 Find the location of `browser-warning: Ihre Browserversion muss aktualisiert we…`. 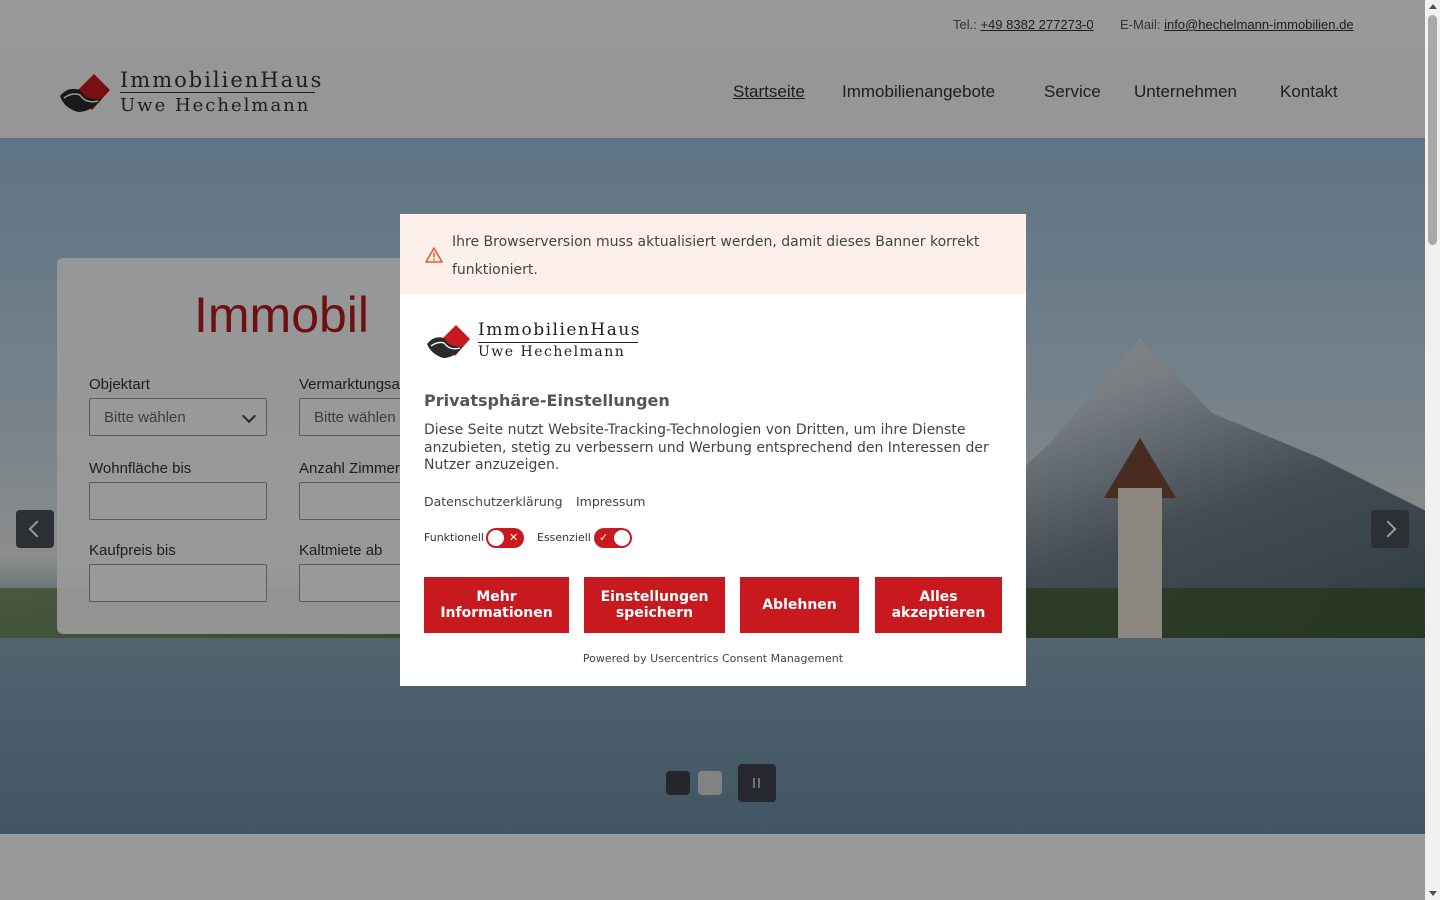

browser-warning: Ihre Browserversion muss aktualisiert we… is located at coordinates (713, 254).